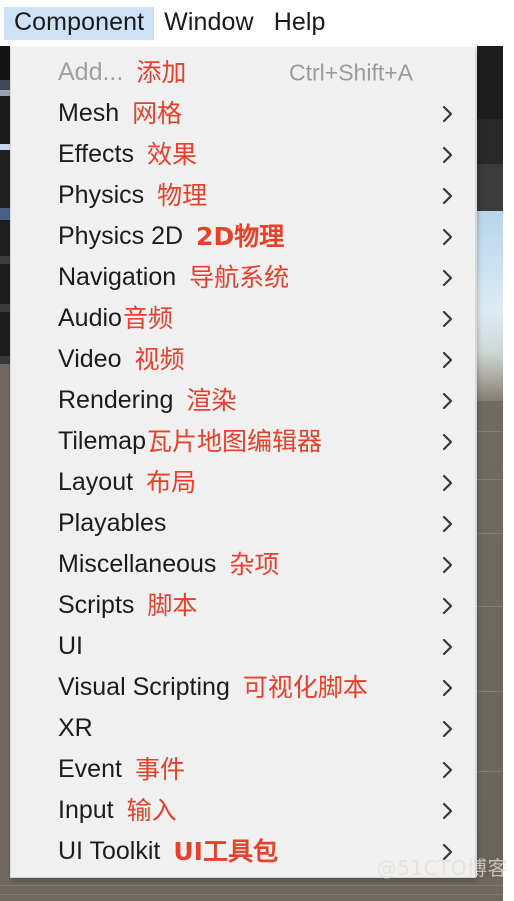 The width and height of the screenshot is (514, 901). I want to click on menu-item-annotation: 瓦片地图编辑器, so click(235, 441).